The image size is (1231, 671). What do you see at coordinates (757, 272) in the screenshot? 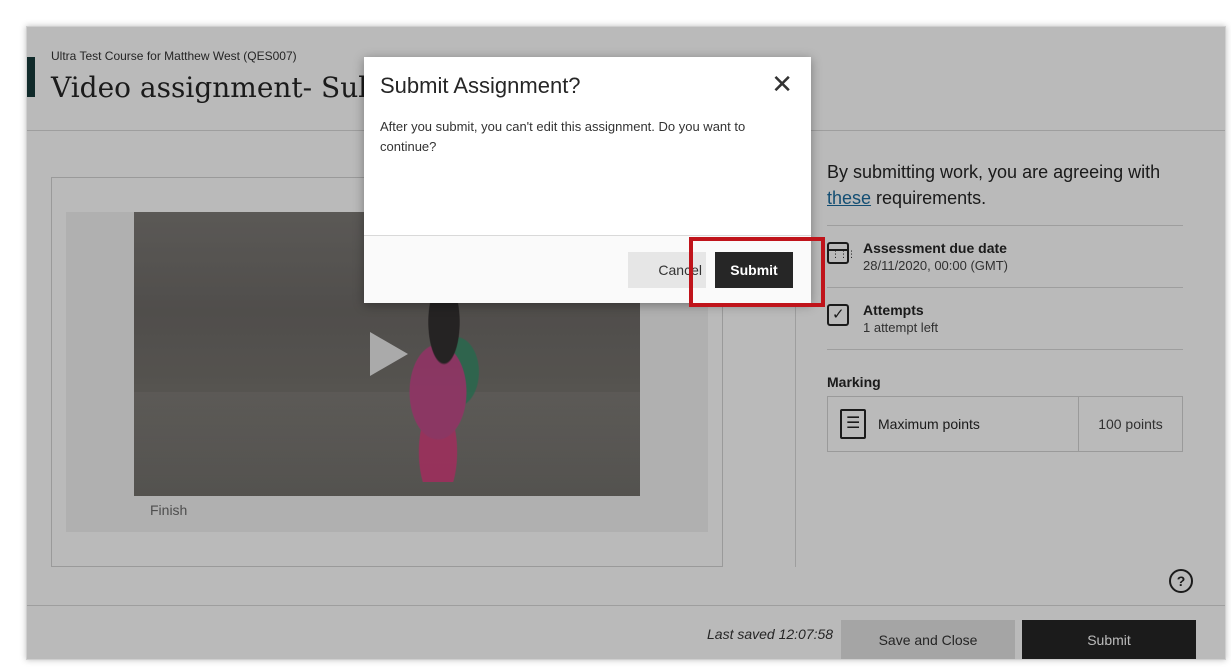
I see `highlight-box` at bounding box center [757, 272].